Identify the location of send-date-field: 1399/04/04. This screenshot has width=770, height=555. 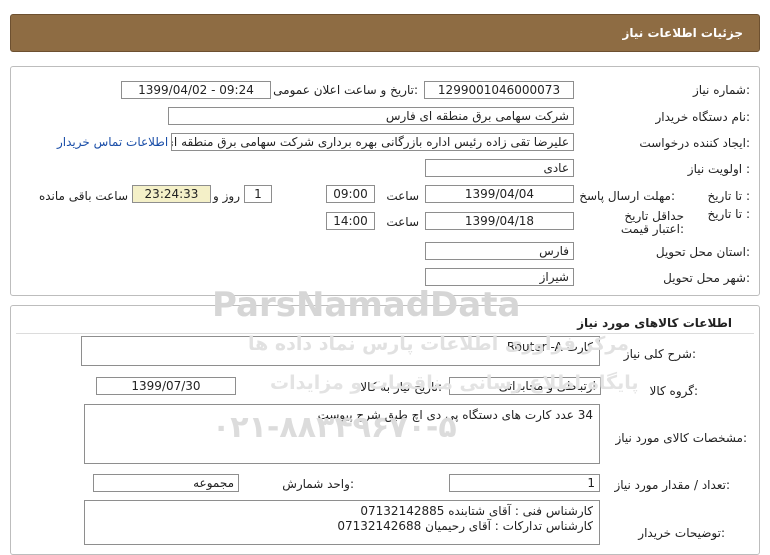
(499, 194).